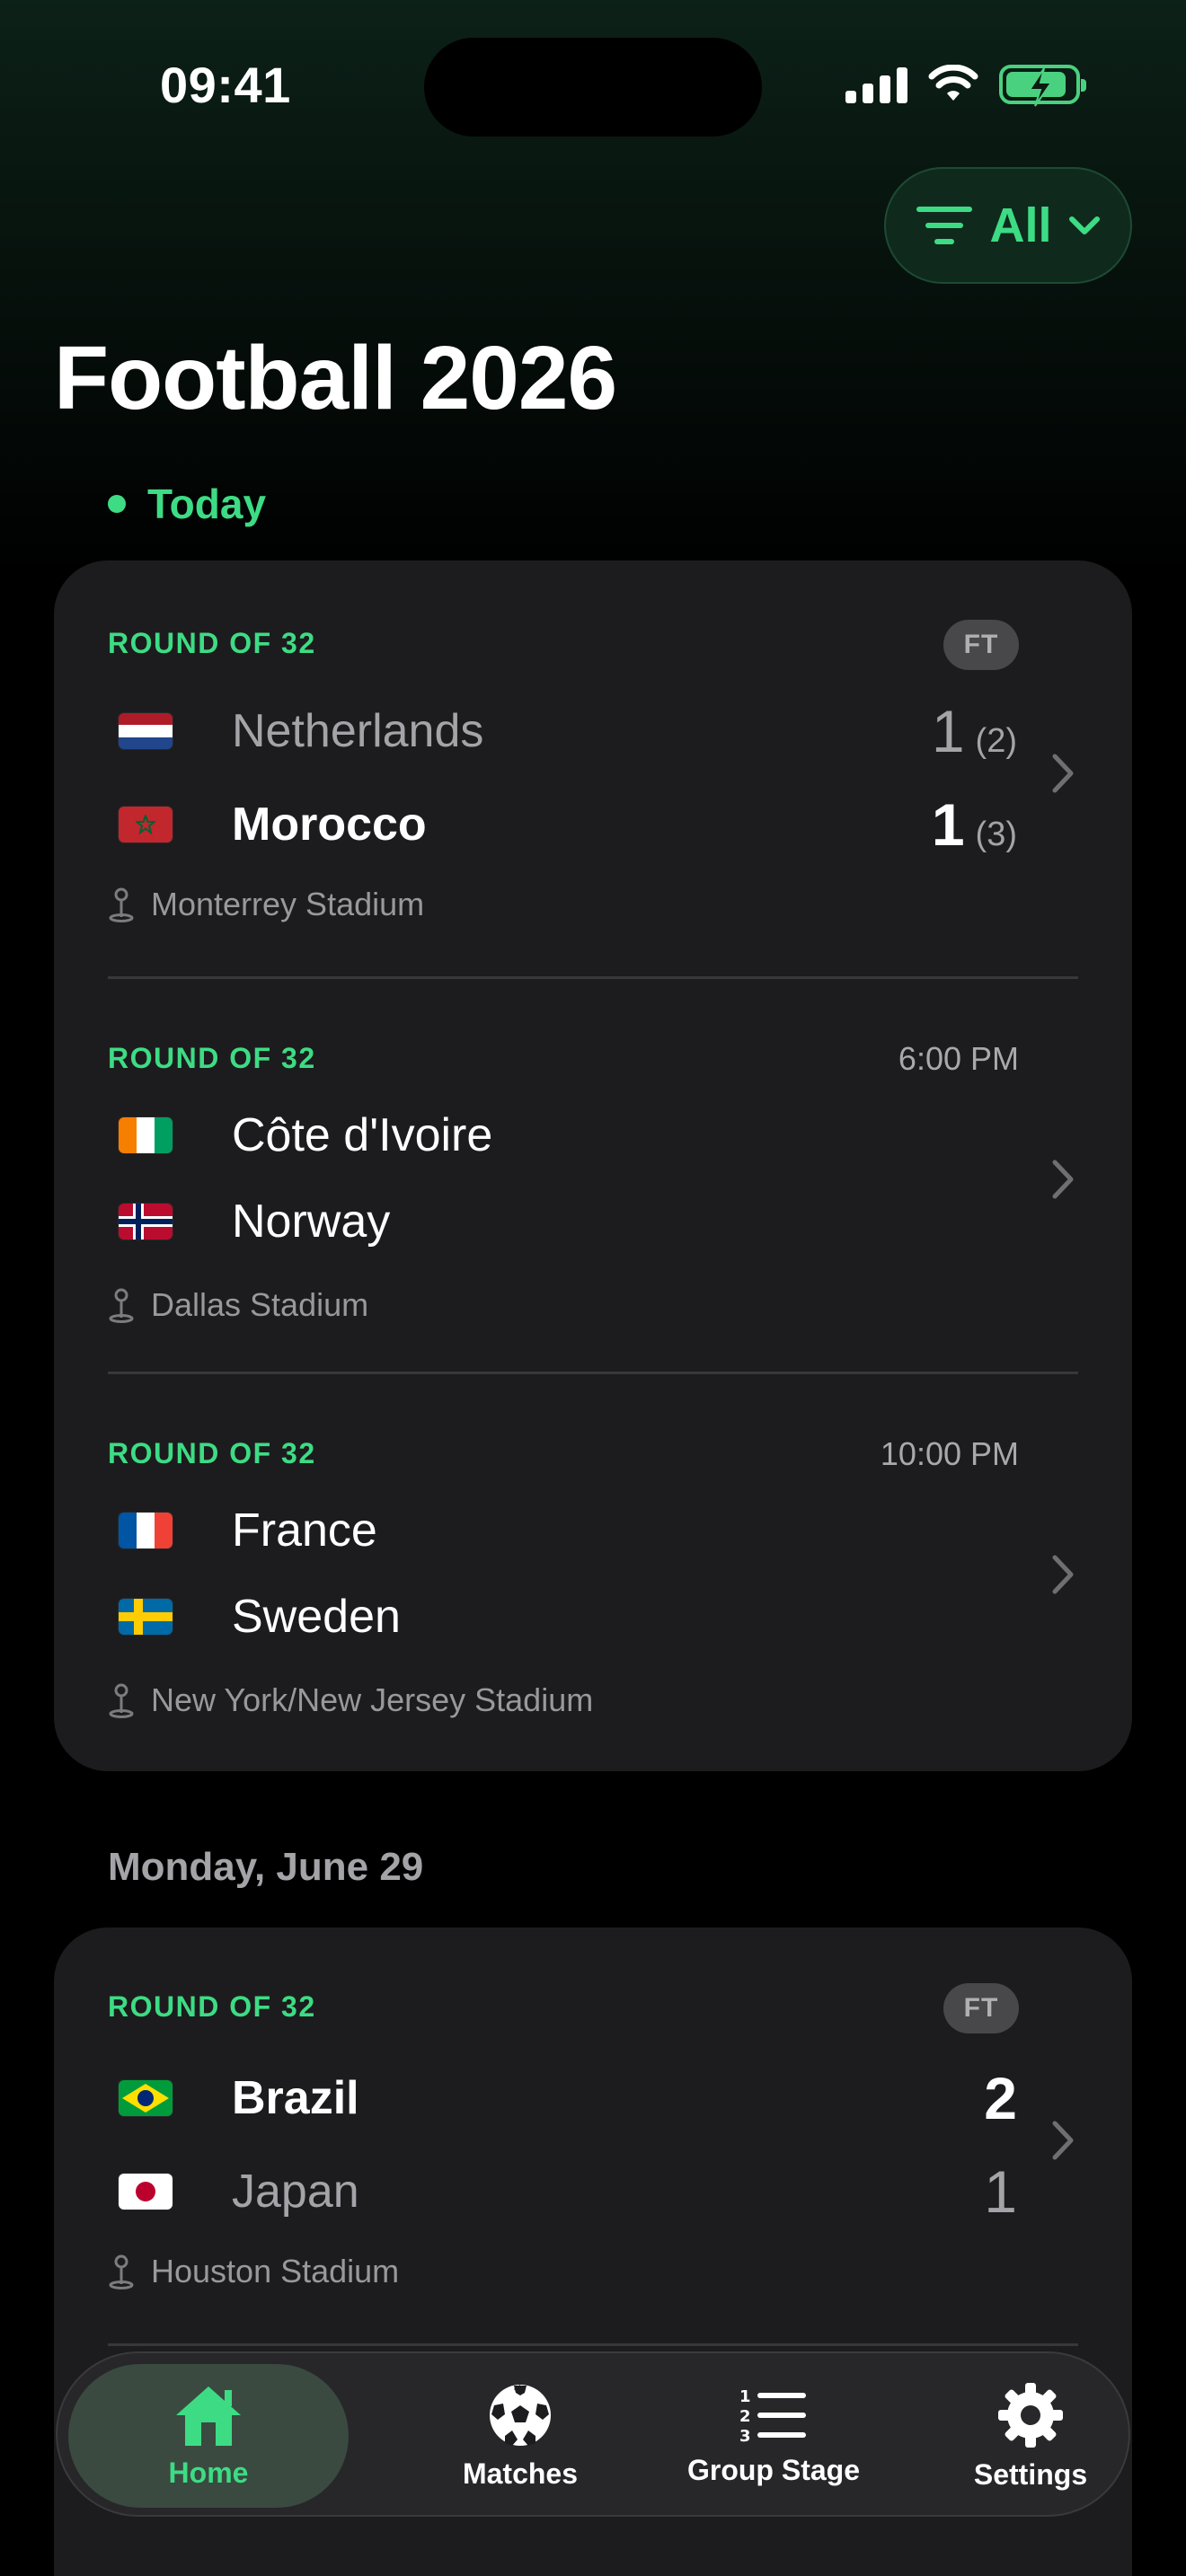  Describe the element at coordinates (568, 1221) in the screenshot. I see `away-team: Norway` at that location.